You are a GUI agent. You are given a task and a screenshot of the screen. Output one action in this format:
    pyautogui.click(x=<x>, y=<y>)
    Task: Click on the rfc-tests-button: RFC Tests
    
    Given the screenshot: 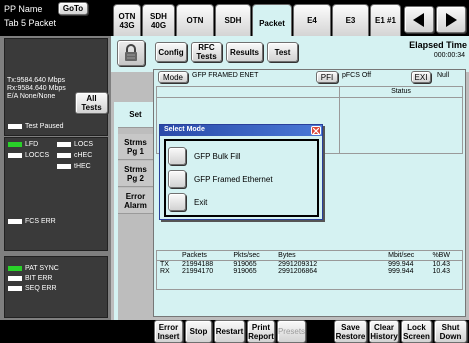 What is the action you would take?
    pyautogui.click(x=206, y=52)
    